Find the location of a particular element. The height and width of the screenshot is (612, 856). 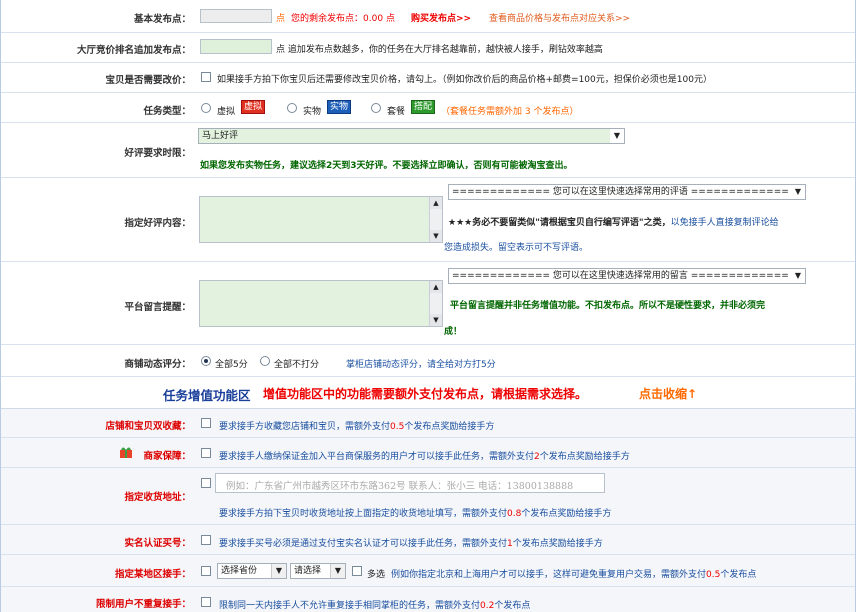

price-change-checkbox is located at coordinates (206, 77).